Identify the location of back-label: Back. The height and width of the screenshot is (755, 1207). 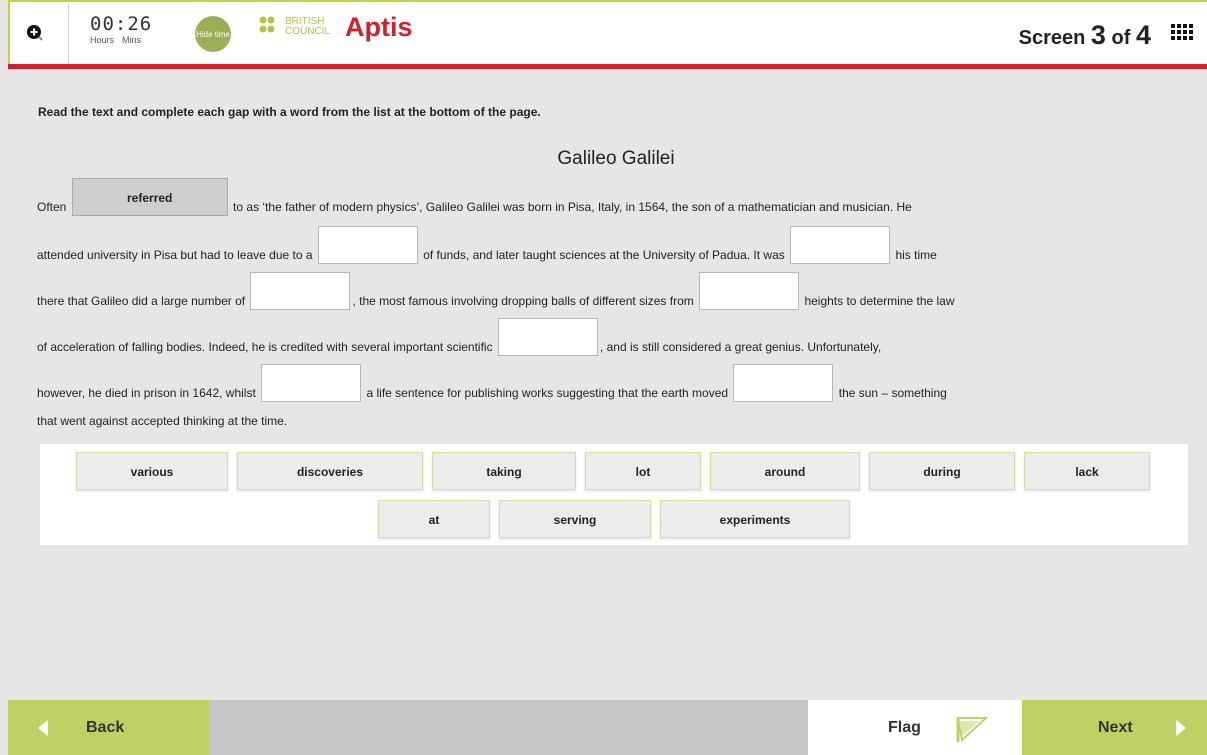
(105, 727).